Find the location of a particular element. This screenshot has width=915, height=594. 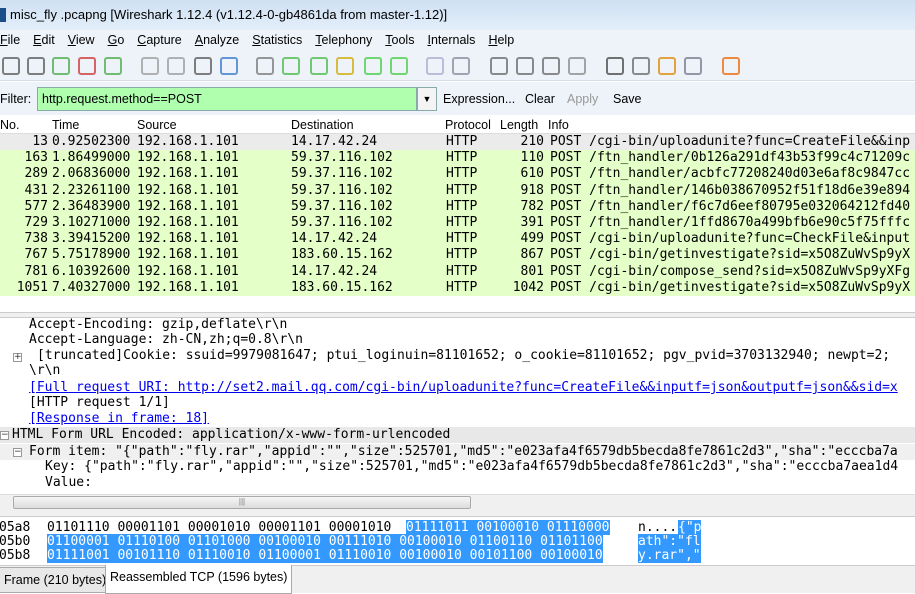

detail-response-link: [Response in frame: 18] is located at coordinates (119, 418).